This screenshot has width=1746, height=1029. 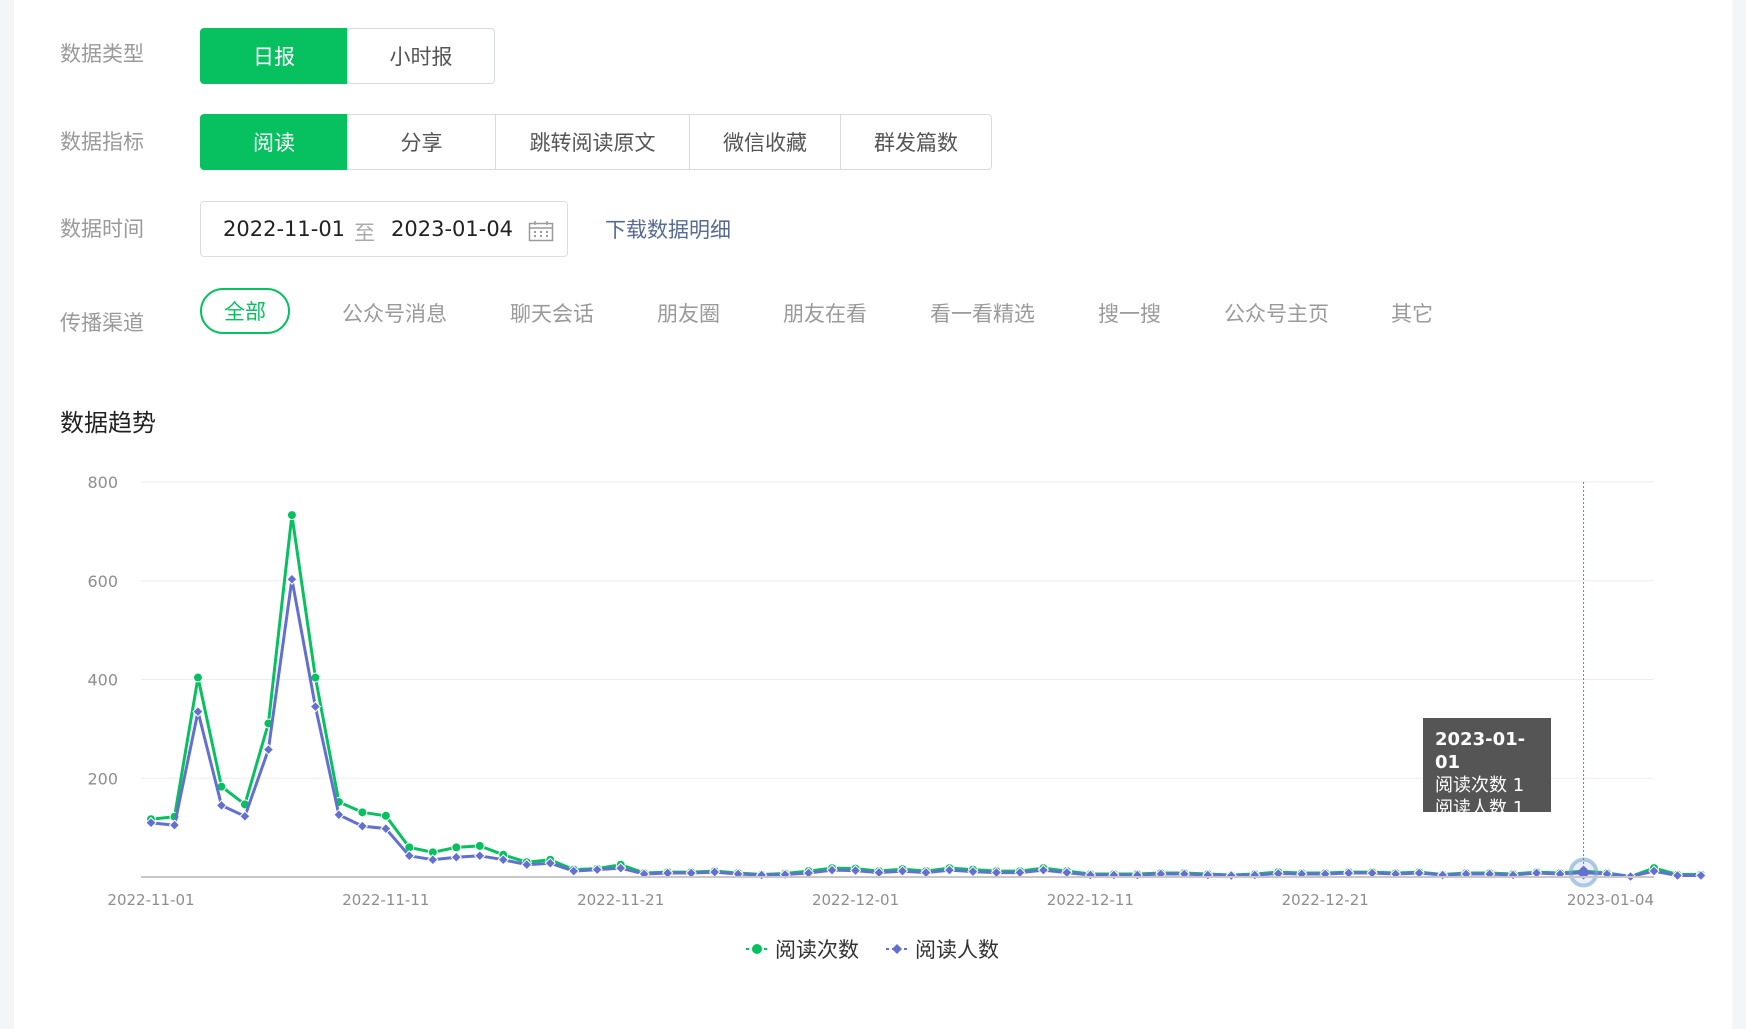 What do you see at coordinates (102, 482) in the screenshot?
I see `y-tick-label: 800` at bounding box center [102, 482].